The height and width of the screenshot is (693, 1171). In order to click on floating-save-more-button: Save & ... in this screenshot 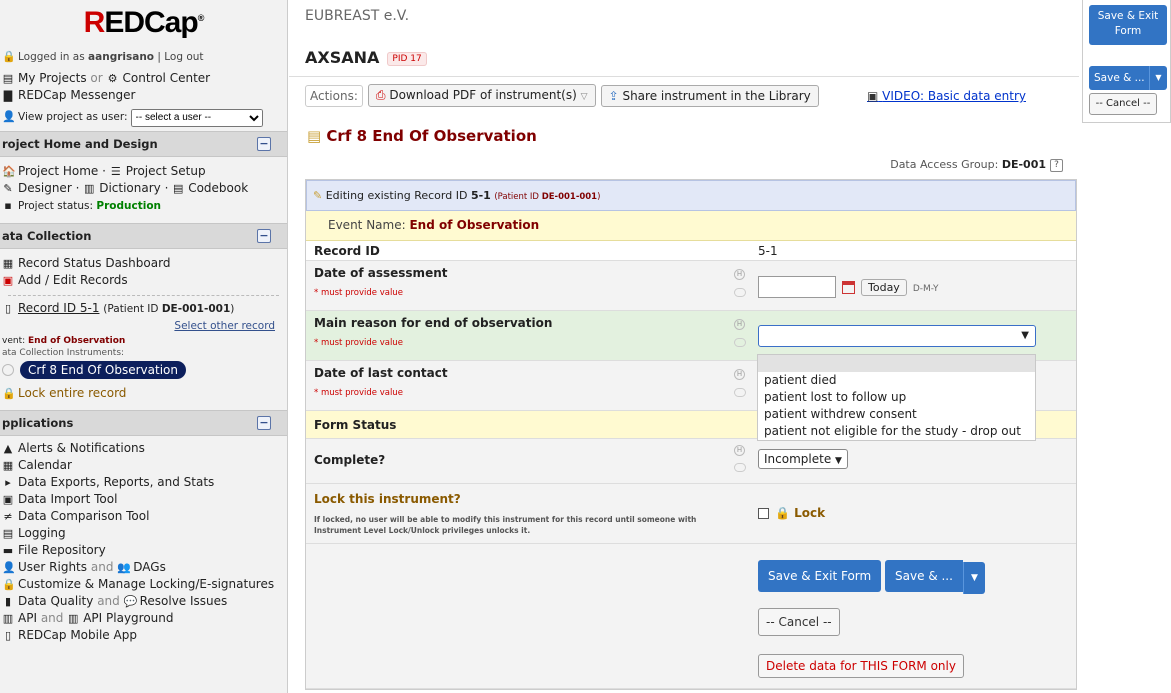, I will do `click(1119, 78)`.